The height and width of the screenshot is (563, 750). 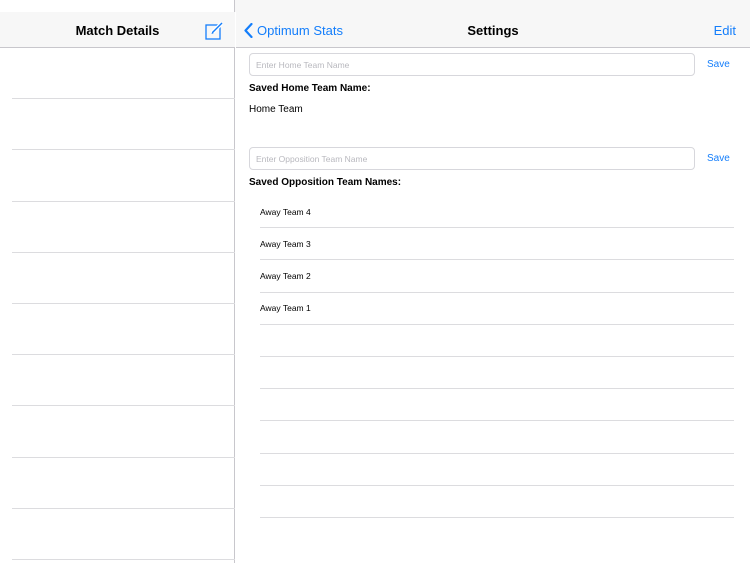 I want to click on saved-opposition-heading: Saved Opposition Team Names:, so click(x=325, y=182).